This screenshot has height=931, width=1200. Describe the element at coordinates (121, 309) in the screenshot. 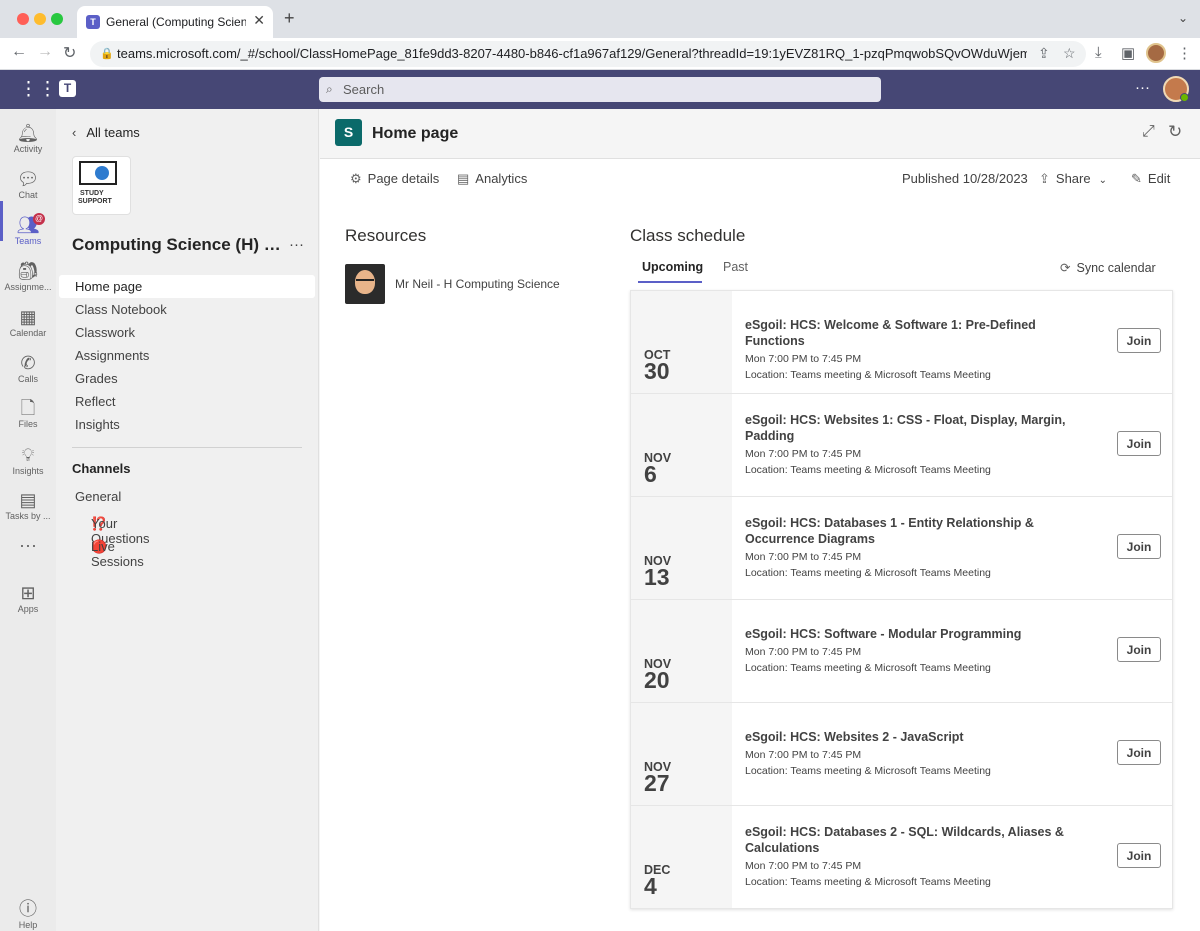

I see `sidebar-item-label: Class Notebook` at that location.